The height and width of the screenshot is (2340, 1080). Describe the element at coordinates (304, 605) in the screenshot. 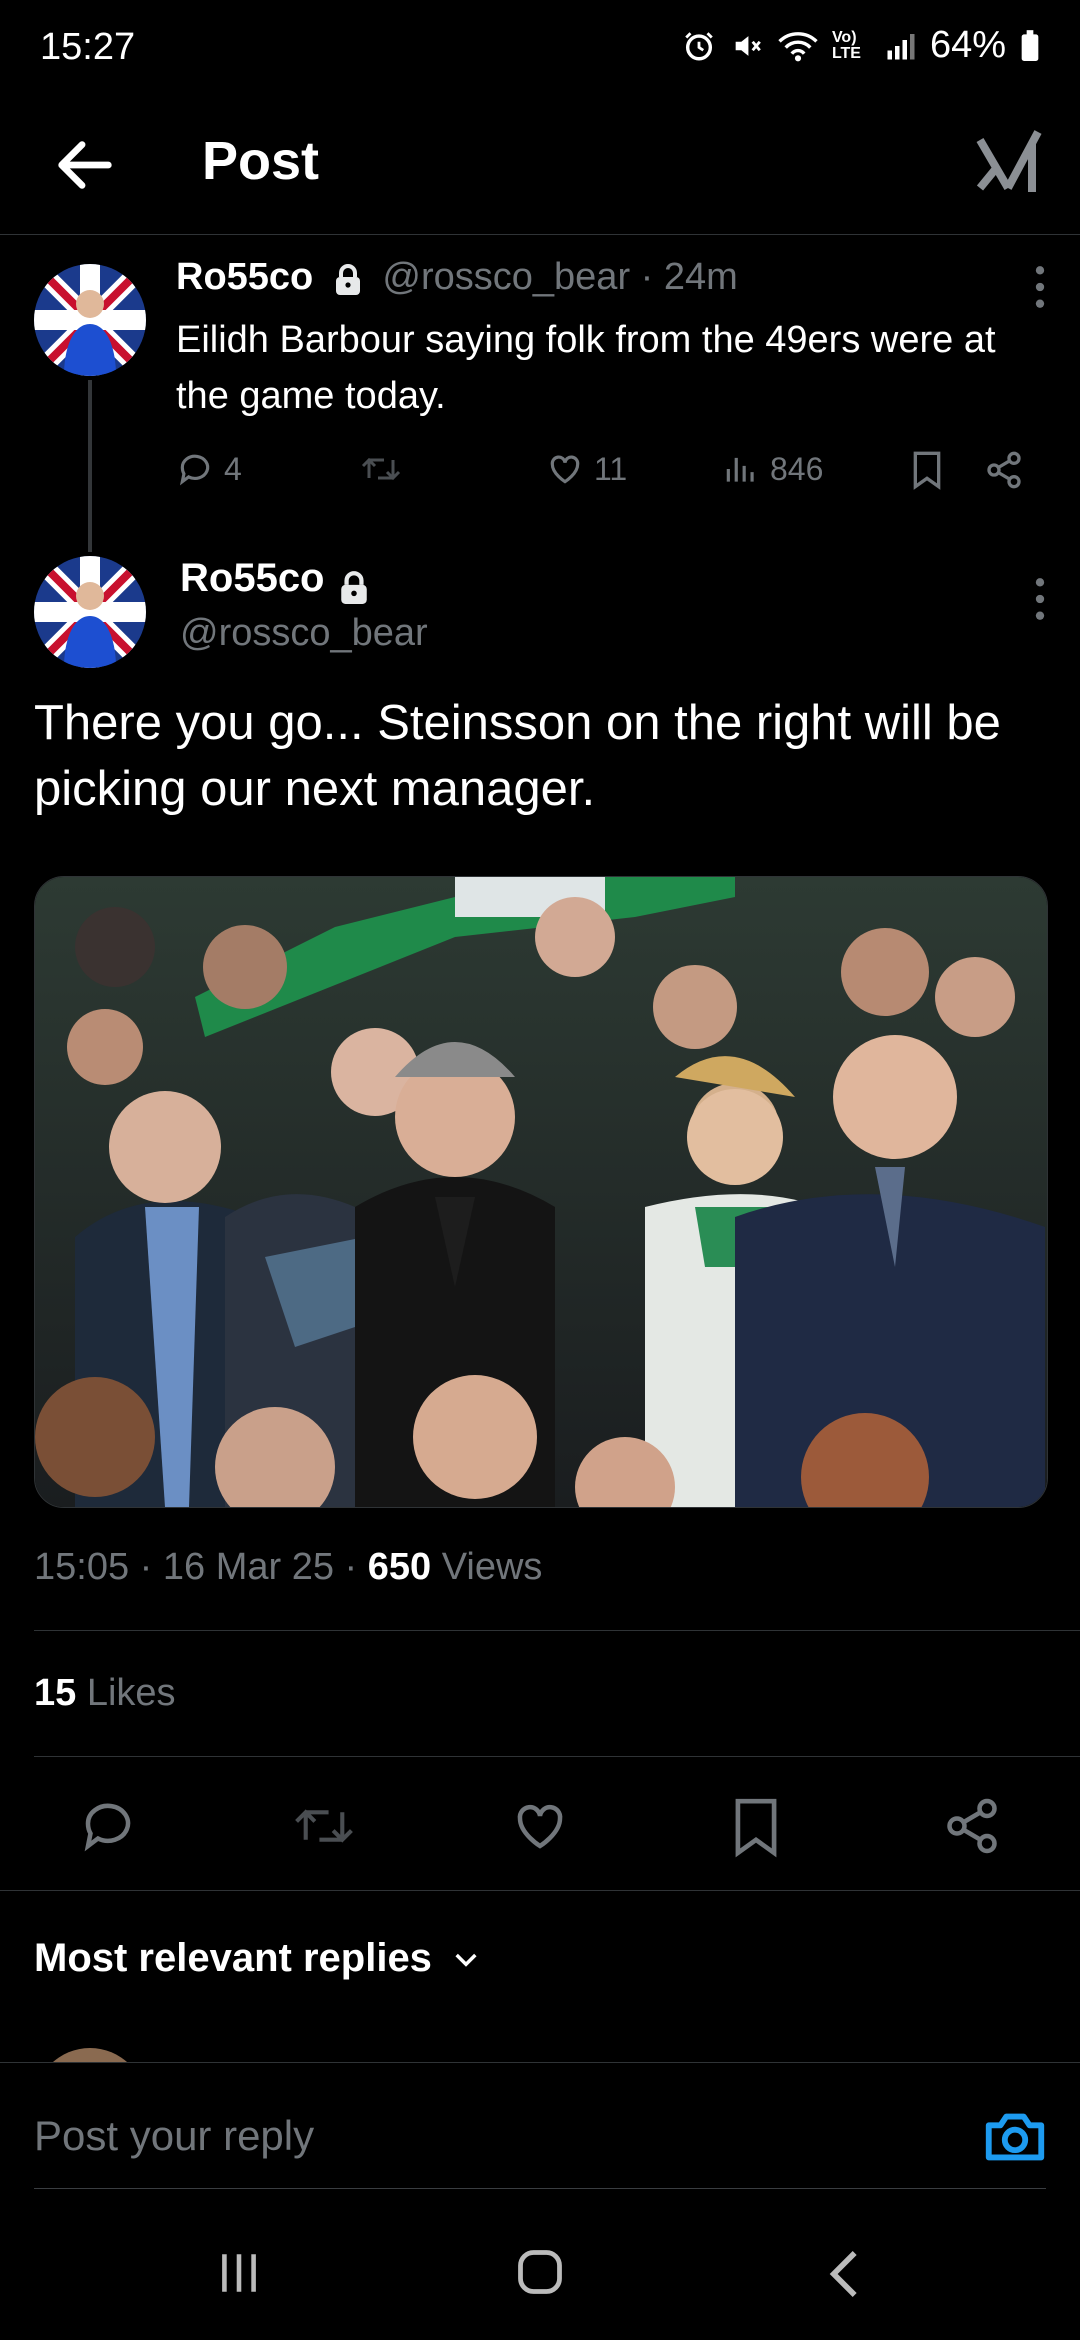

I see `author-info: Ro55co @rossco_bear` at that location.